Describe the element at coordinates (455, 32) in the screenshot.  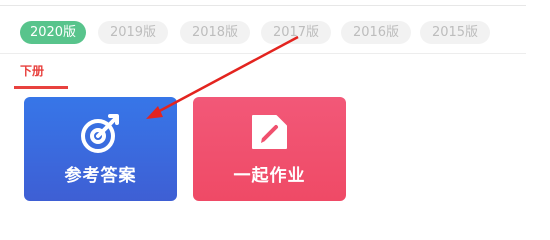
I see `year-tab-2015: 2015版` at that location.